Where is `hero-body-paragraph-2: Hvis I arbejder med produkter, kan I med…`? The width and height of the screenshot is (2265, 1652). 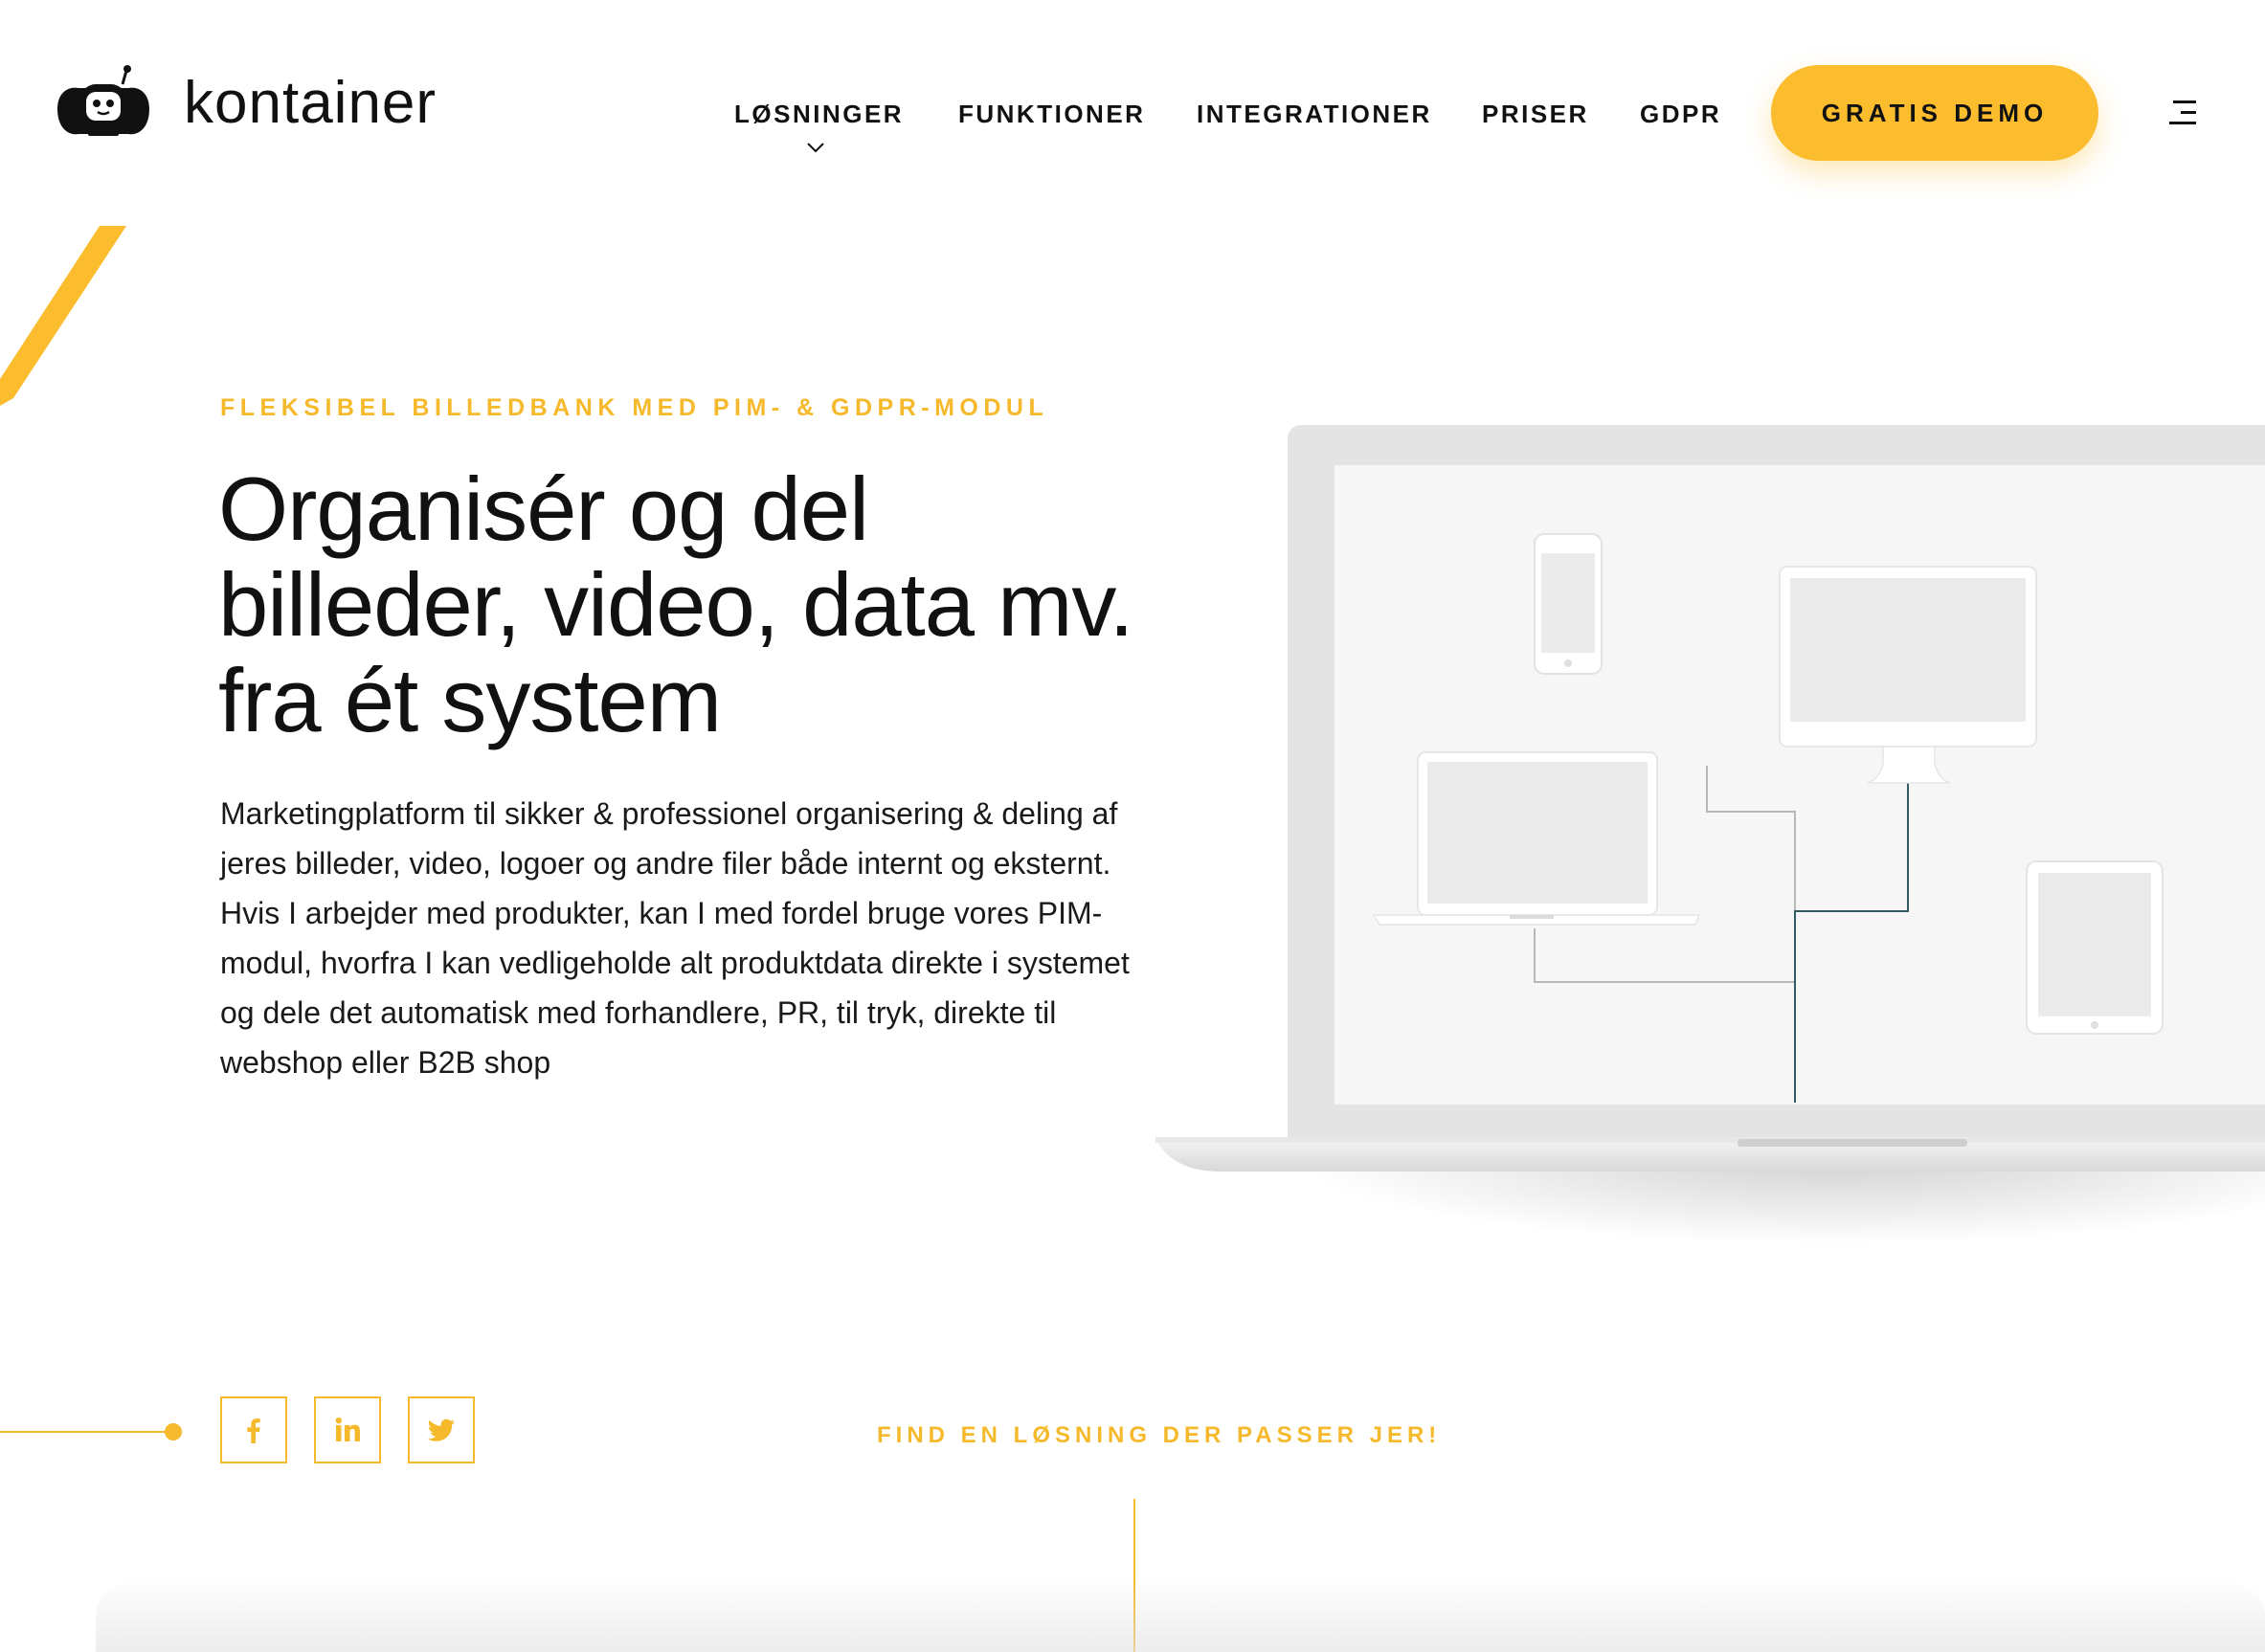
hero-body-paragraph-2: Hvis I arbejder med produkter, kan I med… is located at coordinates (675, 988).